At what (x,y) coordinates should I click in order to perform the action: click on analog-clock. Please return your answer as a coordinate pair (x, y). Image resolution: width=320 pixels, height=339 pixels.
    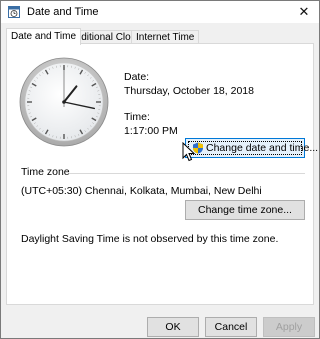
    Looking at the image, I should click on (64, 102).